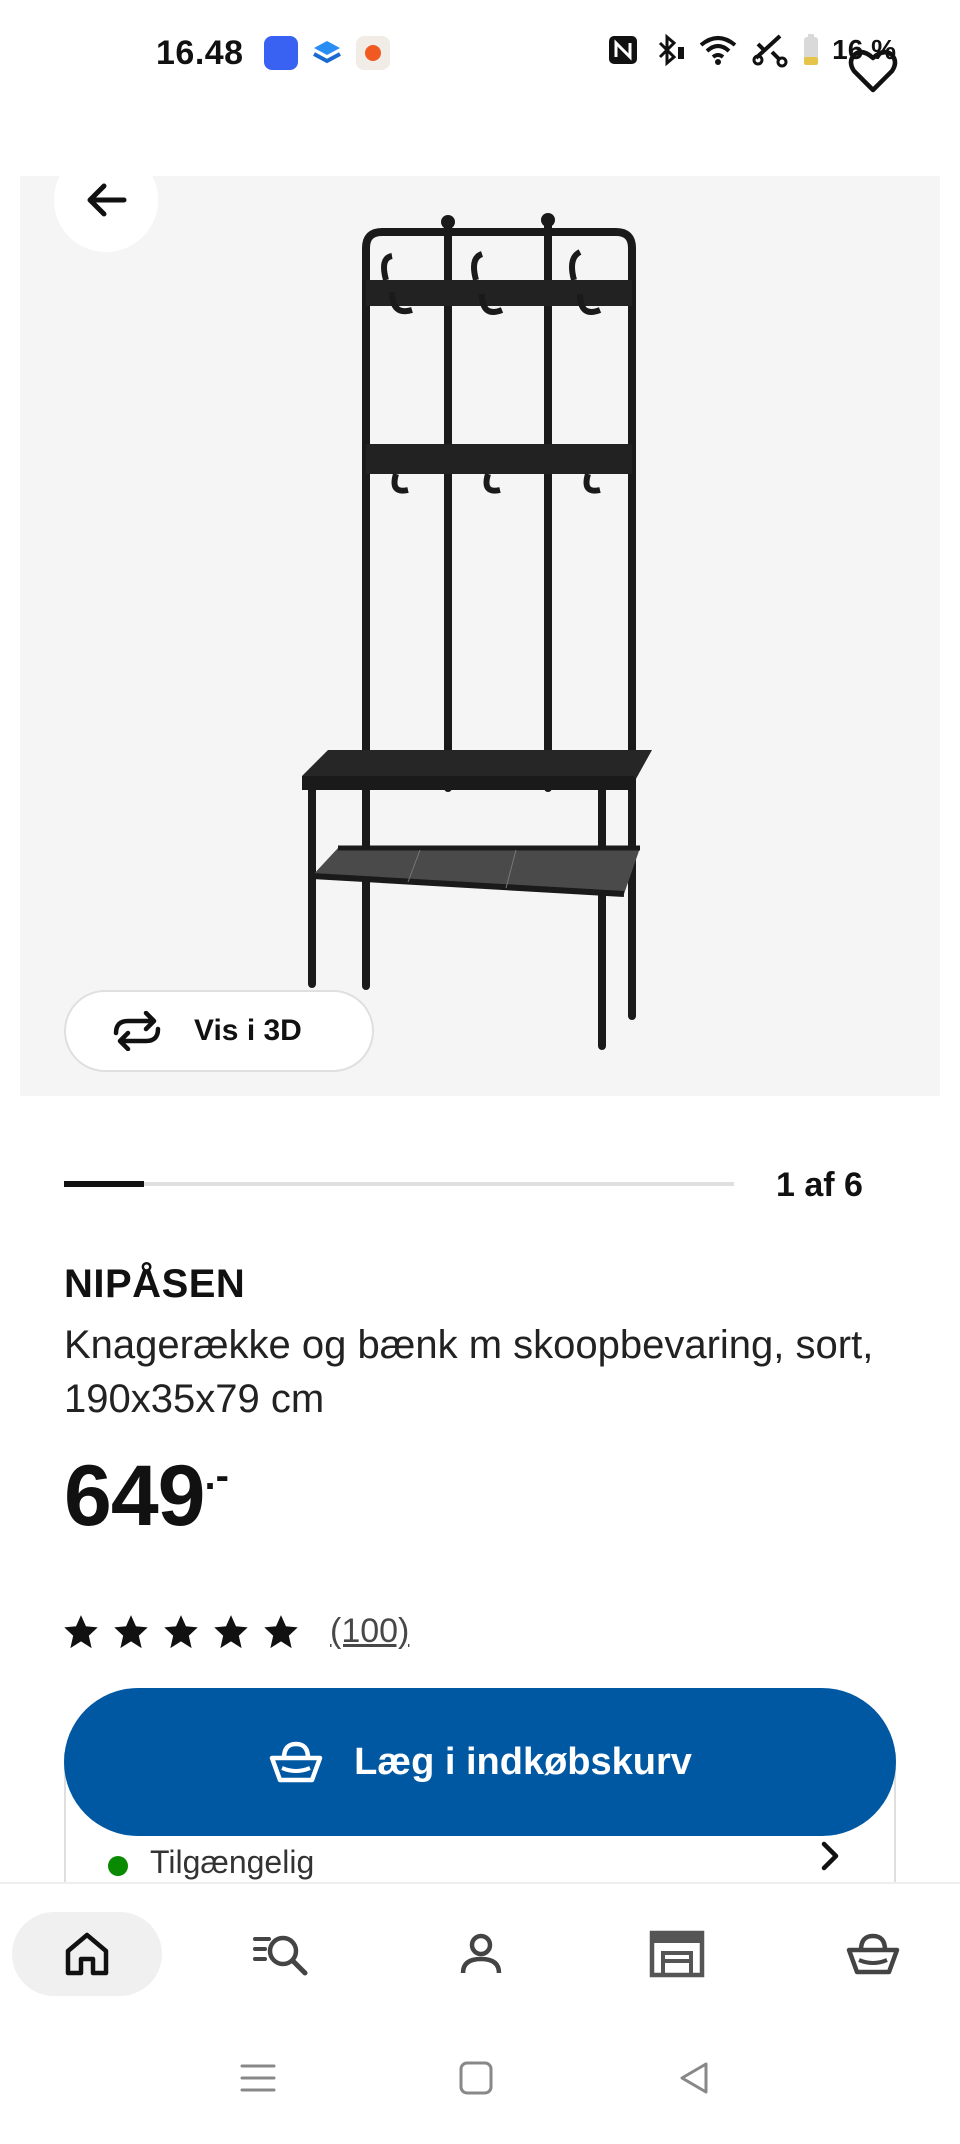 The image size is (960, 2144). I want to click on store-icon, so click(677, 1954).